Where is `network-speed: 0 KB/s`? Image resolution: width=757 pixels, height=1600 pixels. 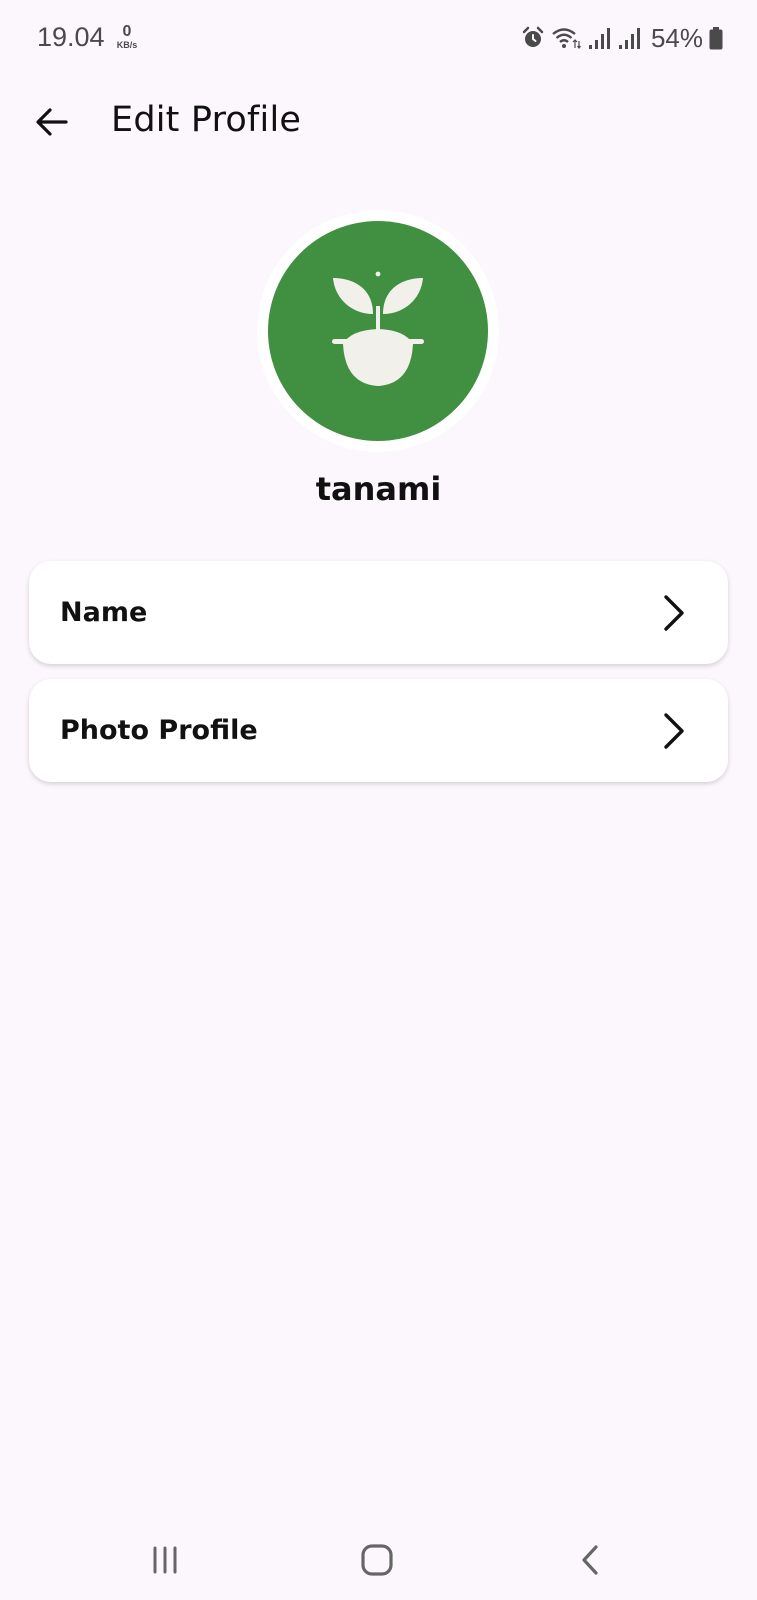
network-speed: 0 KB/s is located at coordinates (127, 37).